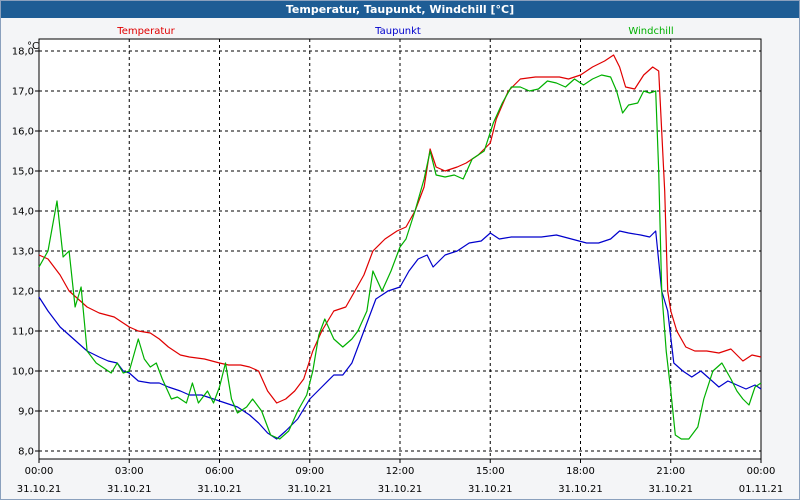 Image resolution: width=800 pixels, height=500 pixels. I want to click on y-tick-label: 8,0, so click(26, 452).